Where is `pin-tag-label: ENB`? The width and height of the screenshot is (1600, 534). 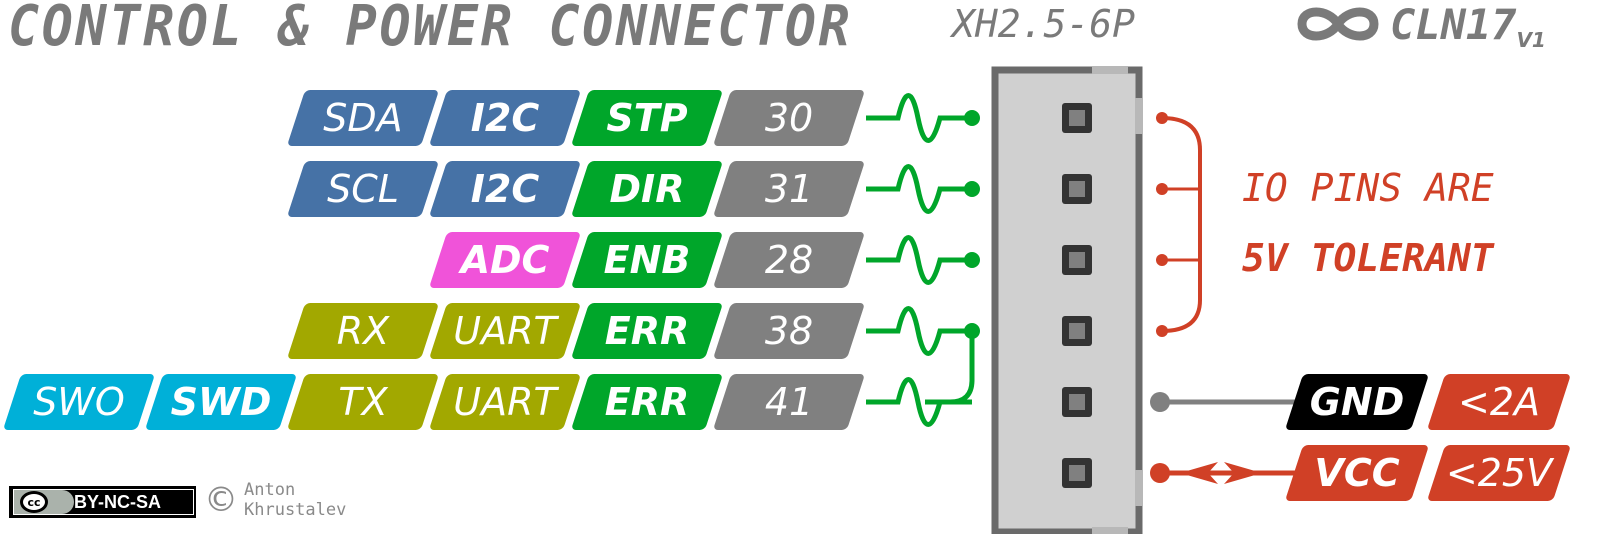 pin-tag-label: ENB is located at coordinates (647, 260).